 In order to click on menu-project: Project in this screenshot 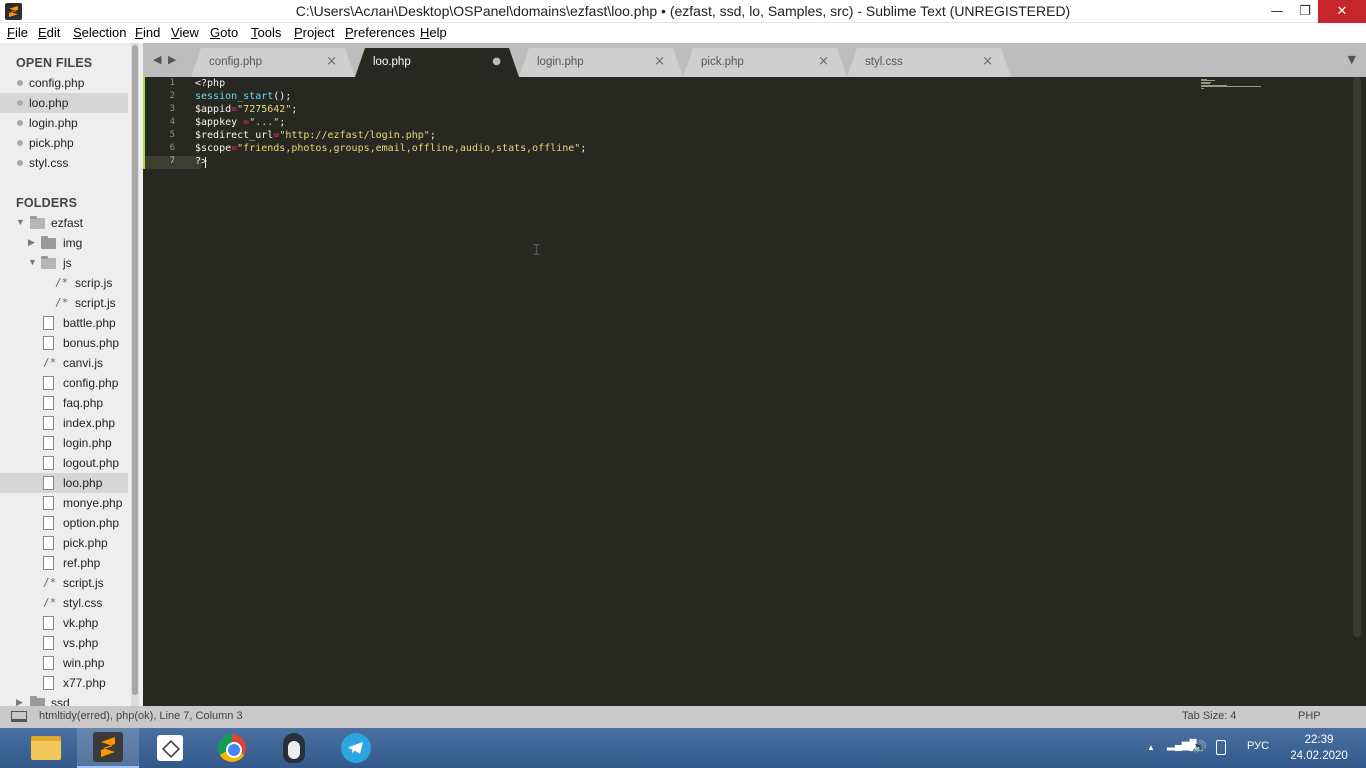, I will do `click(314, 32)`.